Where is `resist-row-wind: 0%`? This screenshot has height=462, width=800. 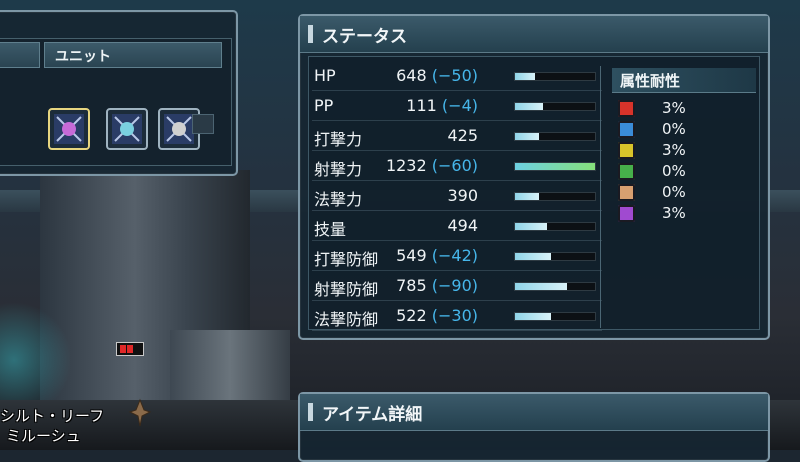
resist-row-wind: 0% is located at coordinates (678, 172).